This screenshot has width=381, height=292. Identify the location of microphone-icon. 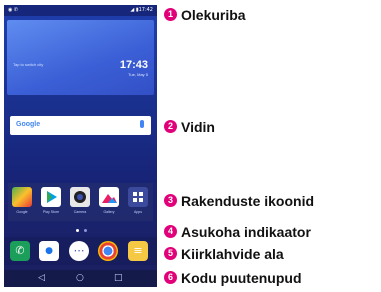
(142, 124).